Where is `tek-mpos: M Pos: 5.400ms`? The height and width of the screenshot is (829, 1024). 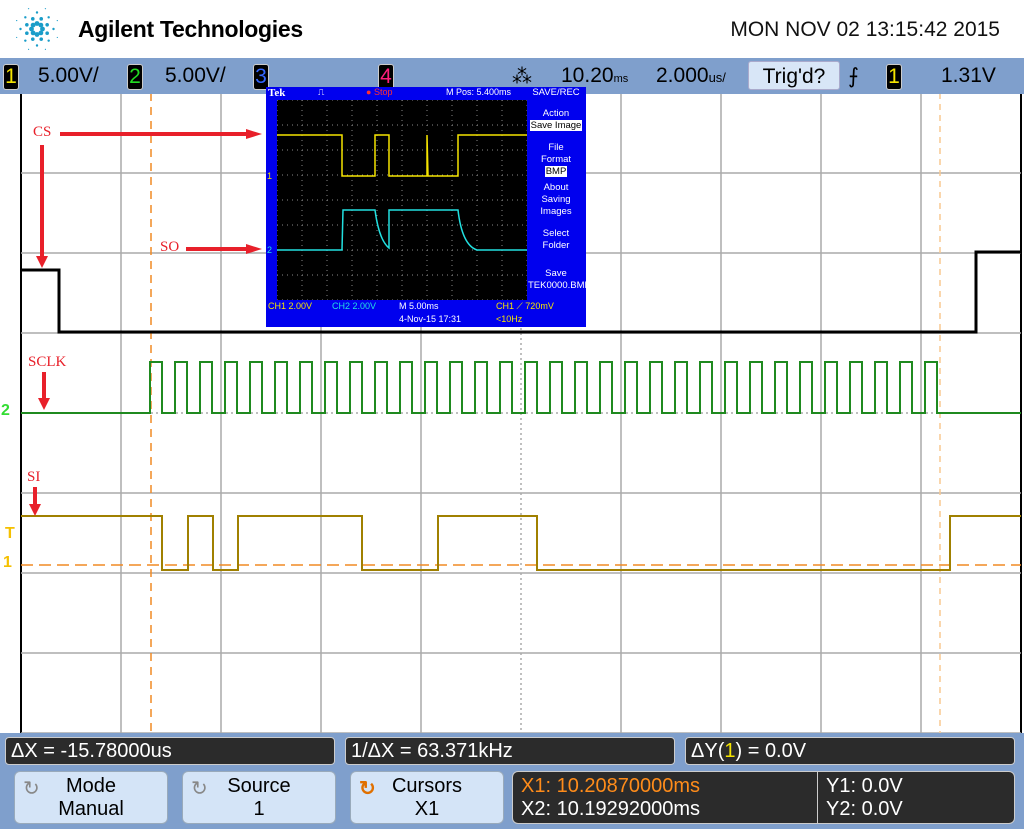
tek-mpos: M Pos: 5.400ms is located at coordinates (479, 92).